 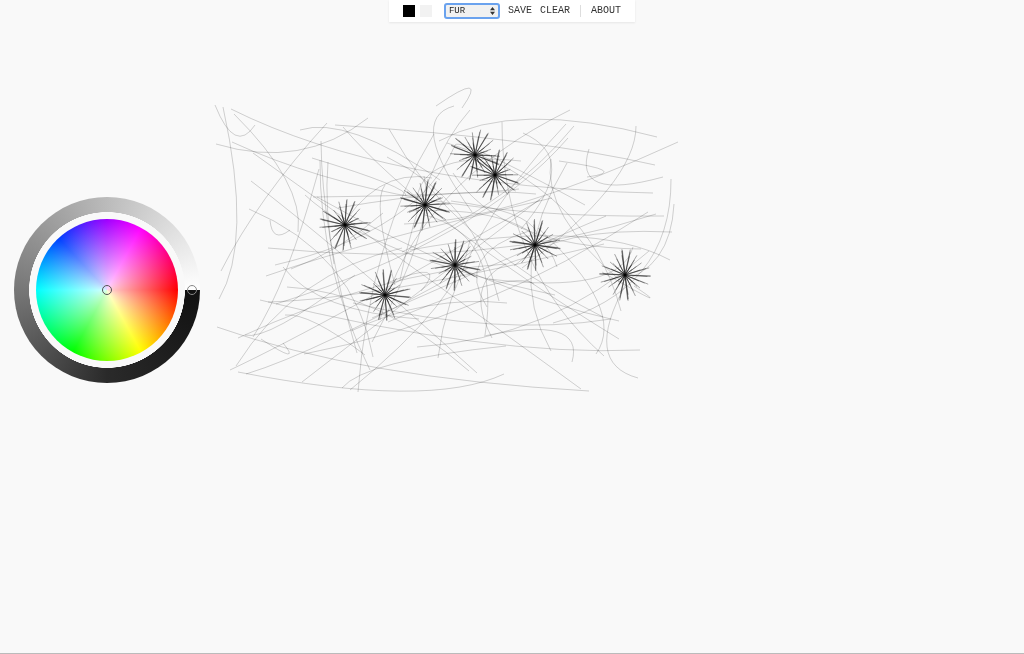 I want to click on brush-select: FUR, so click(x=471, y=11).